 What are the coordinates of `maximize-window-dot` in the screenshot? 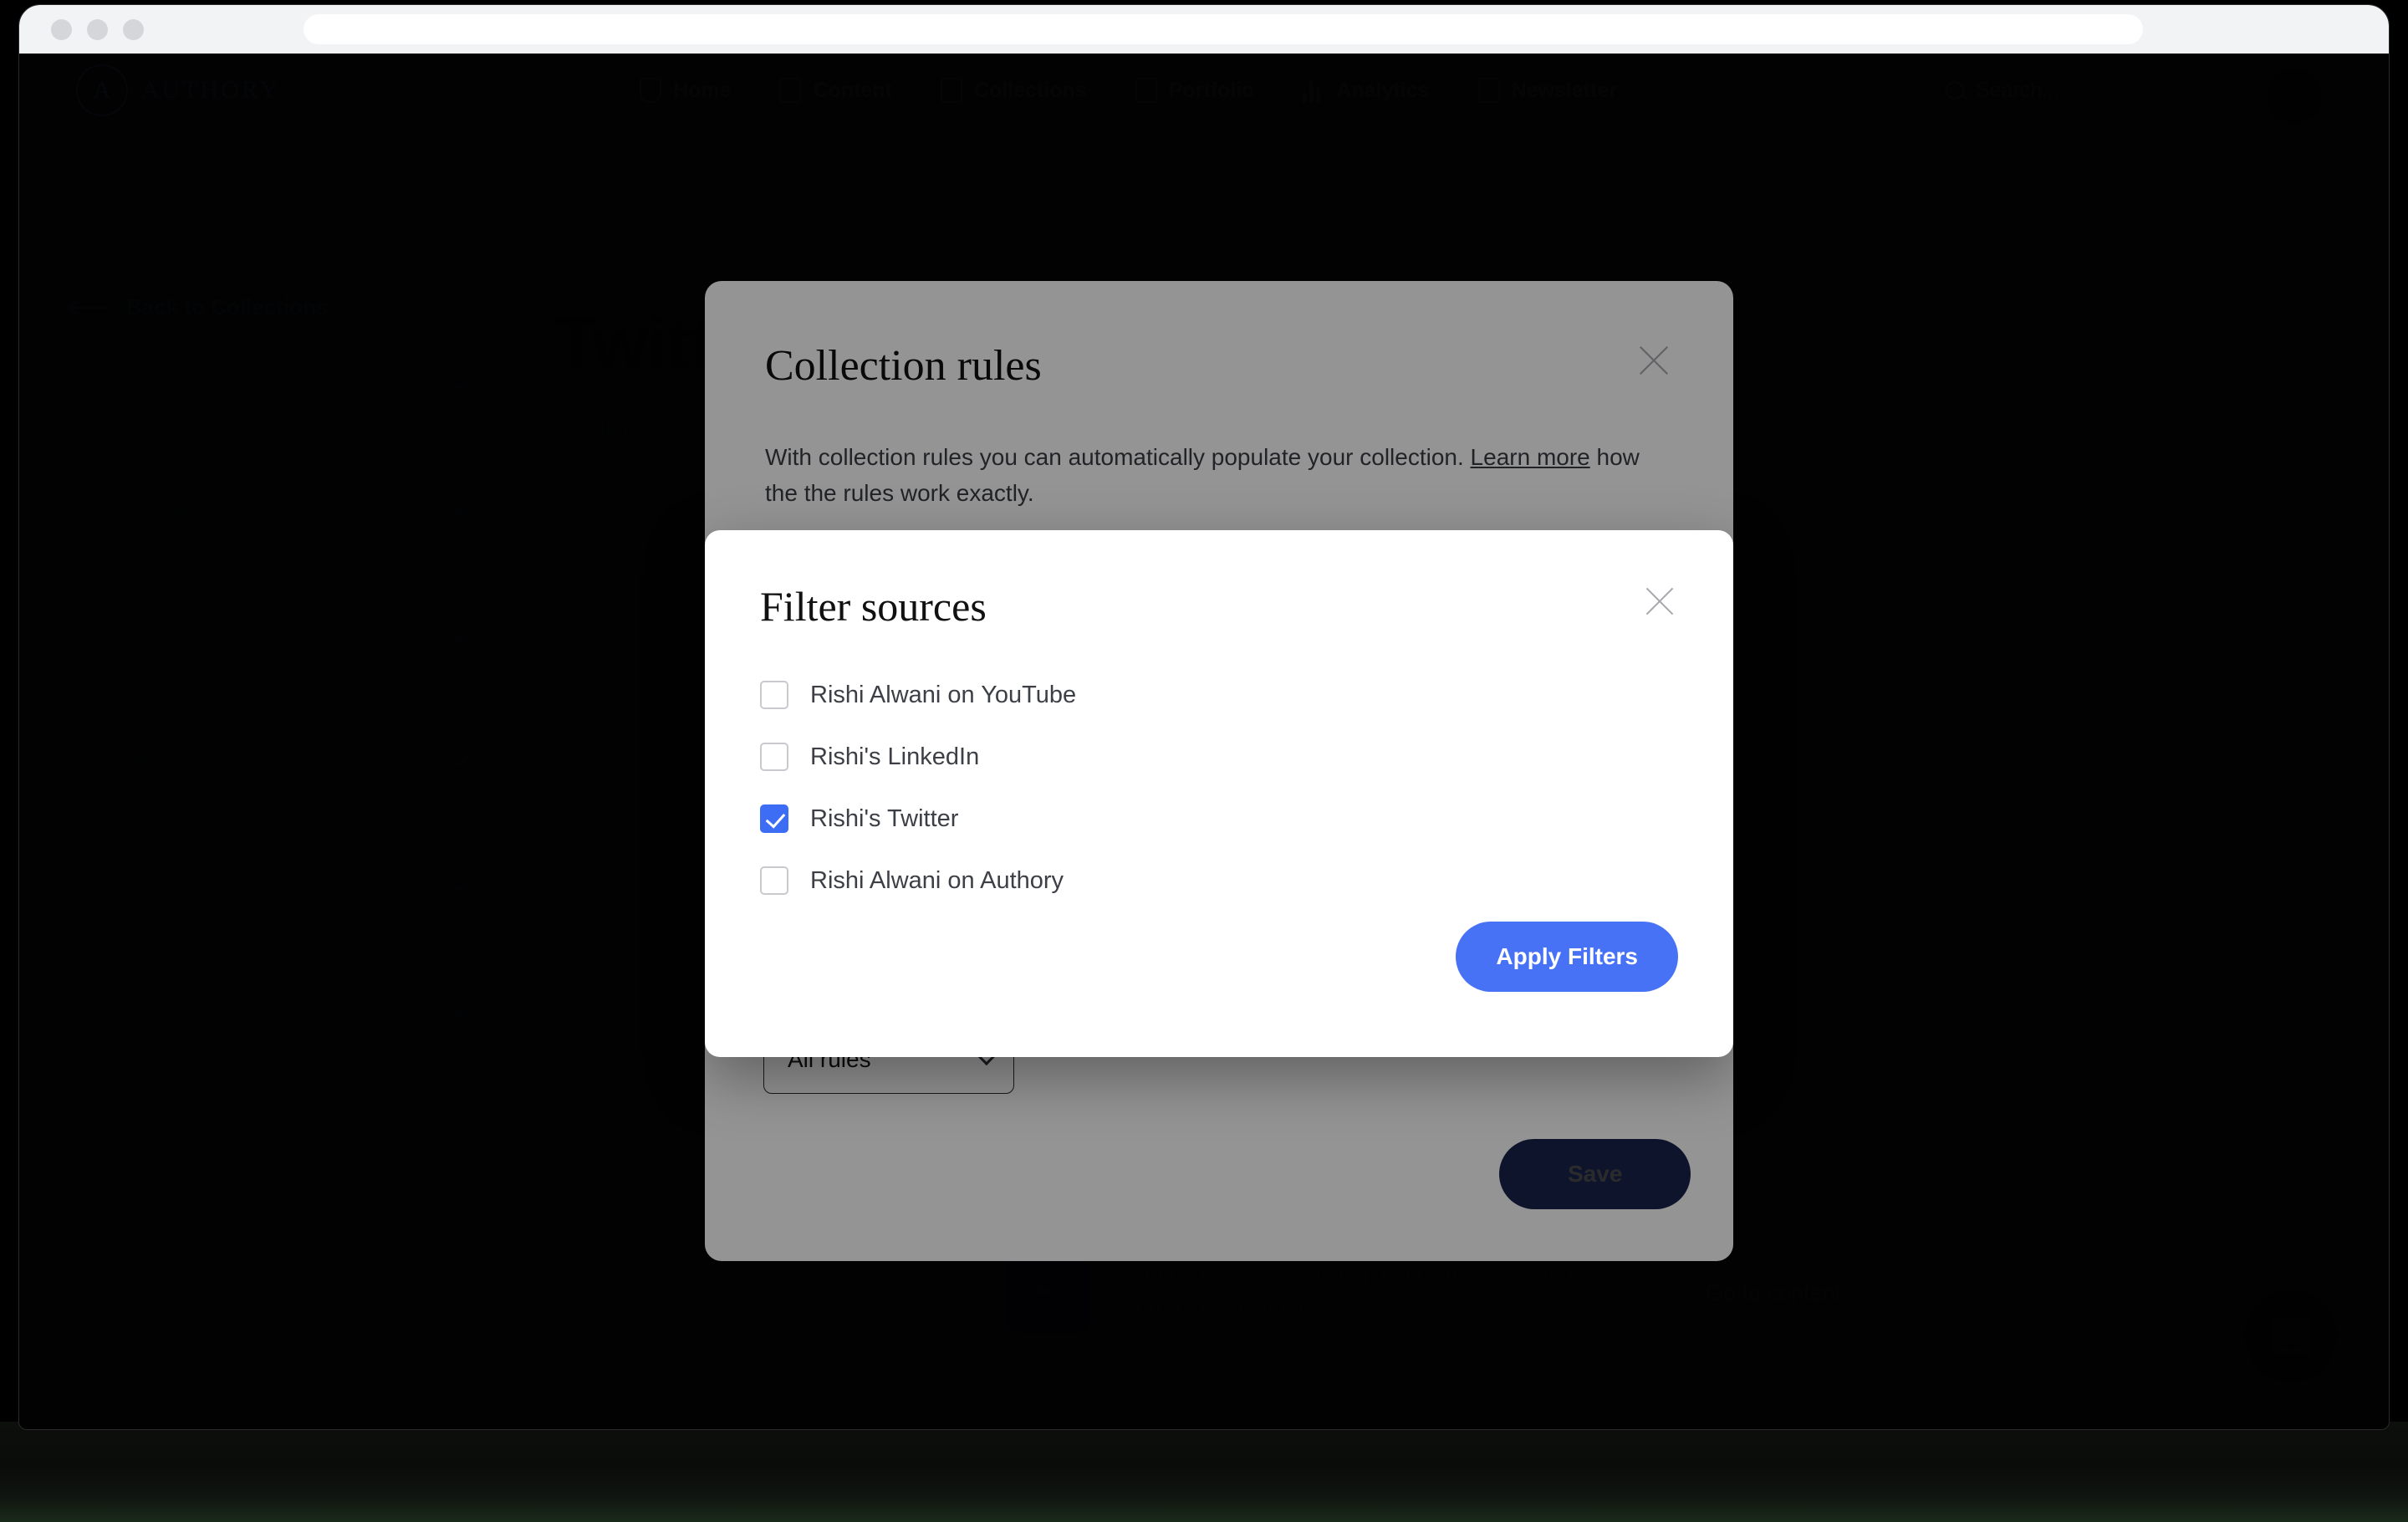 It's located at (134, 29).